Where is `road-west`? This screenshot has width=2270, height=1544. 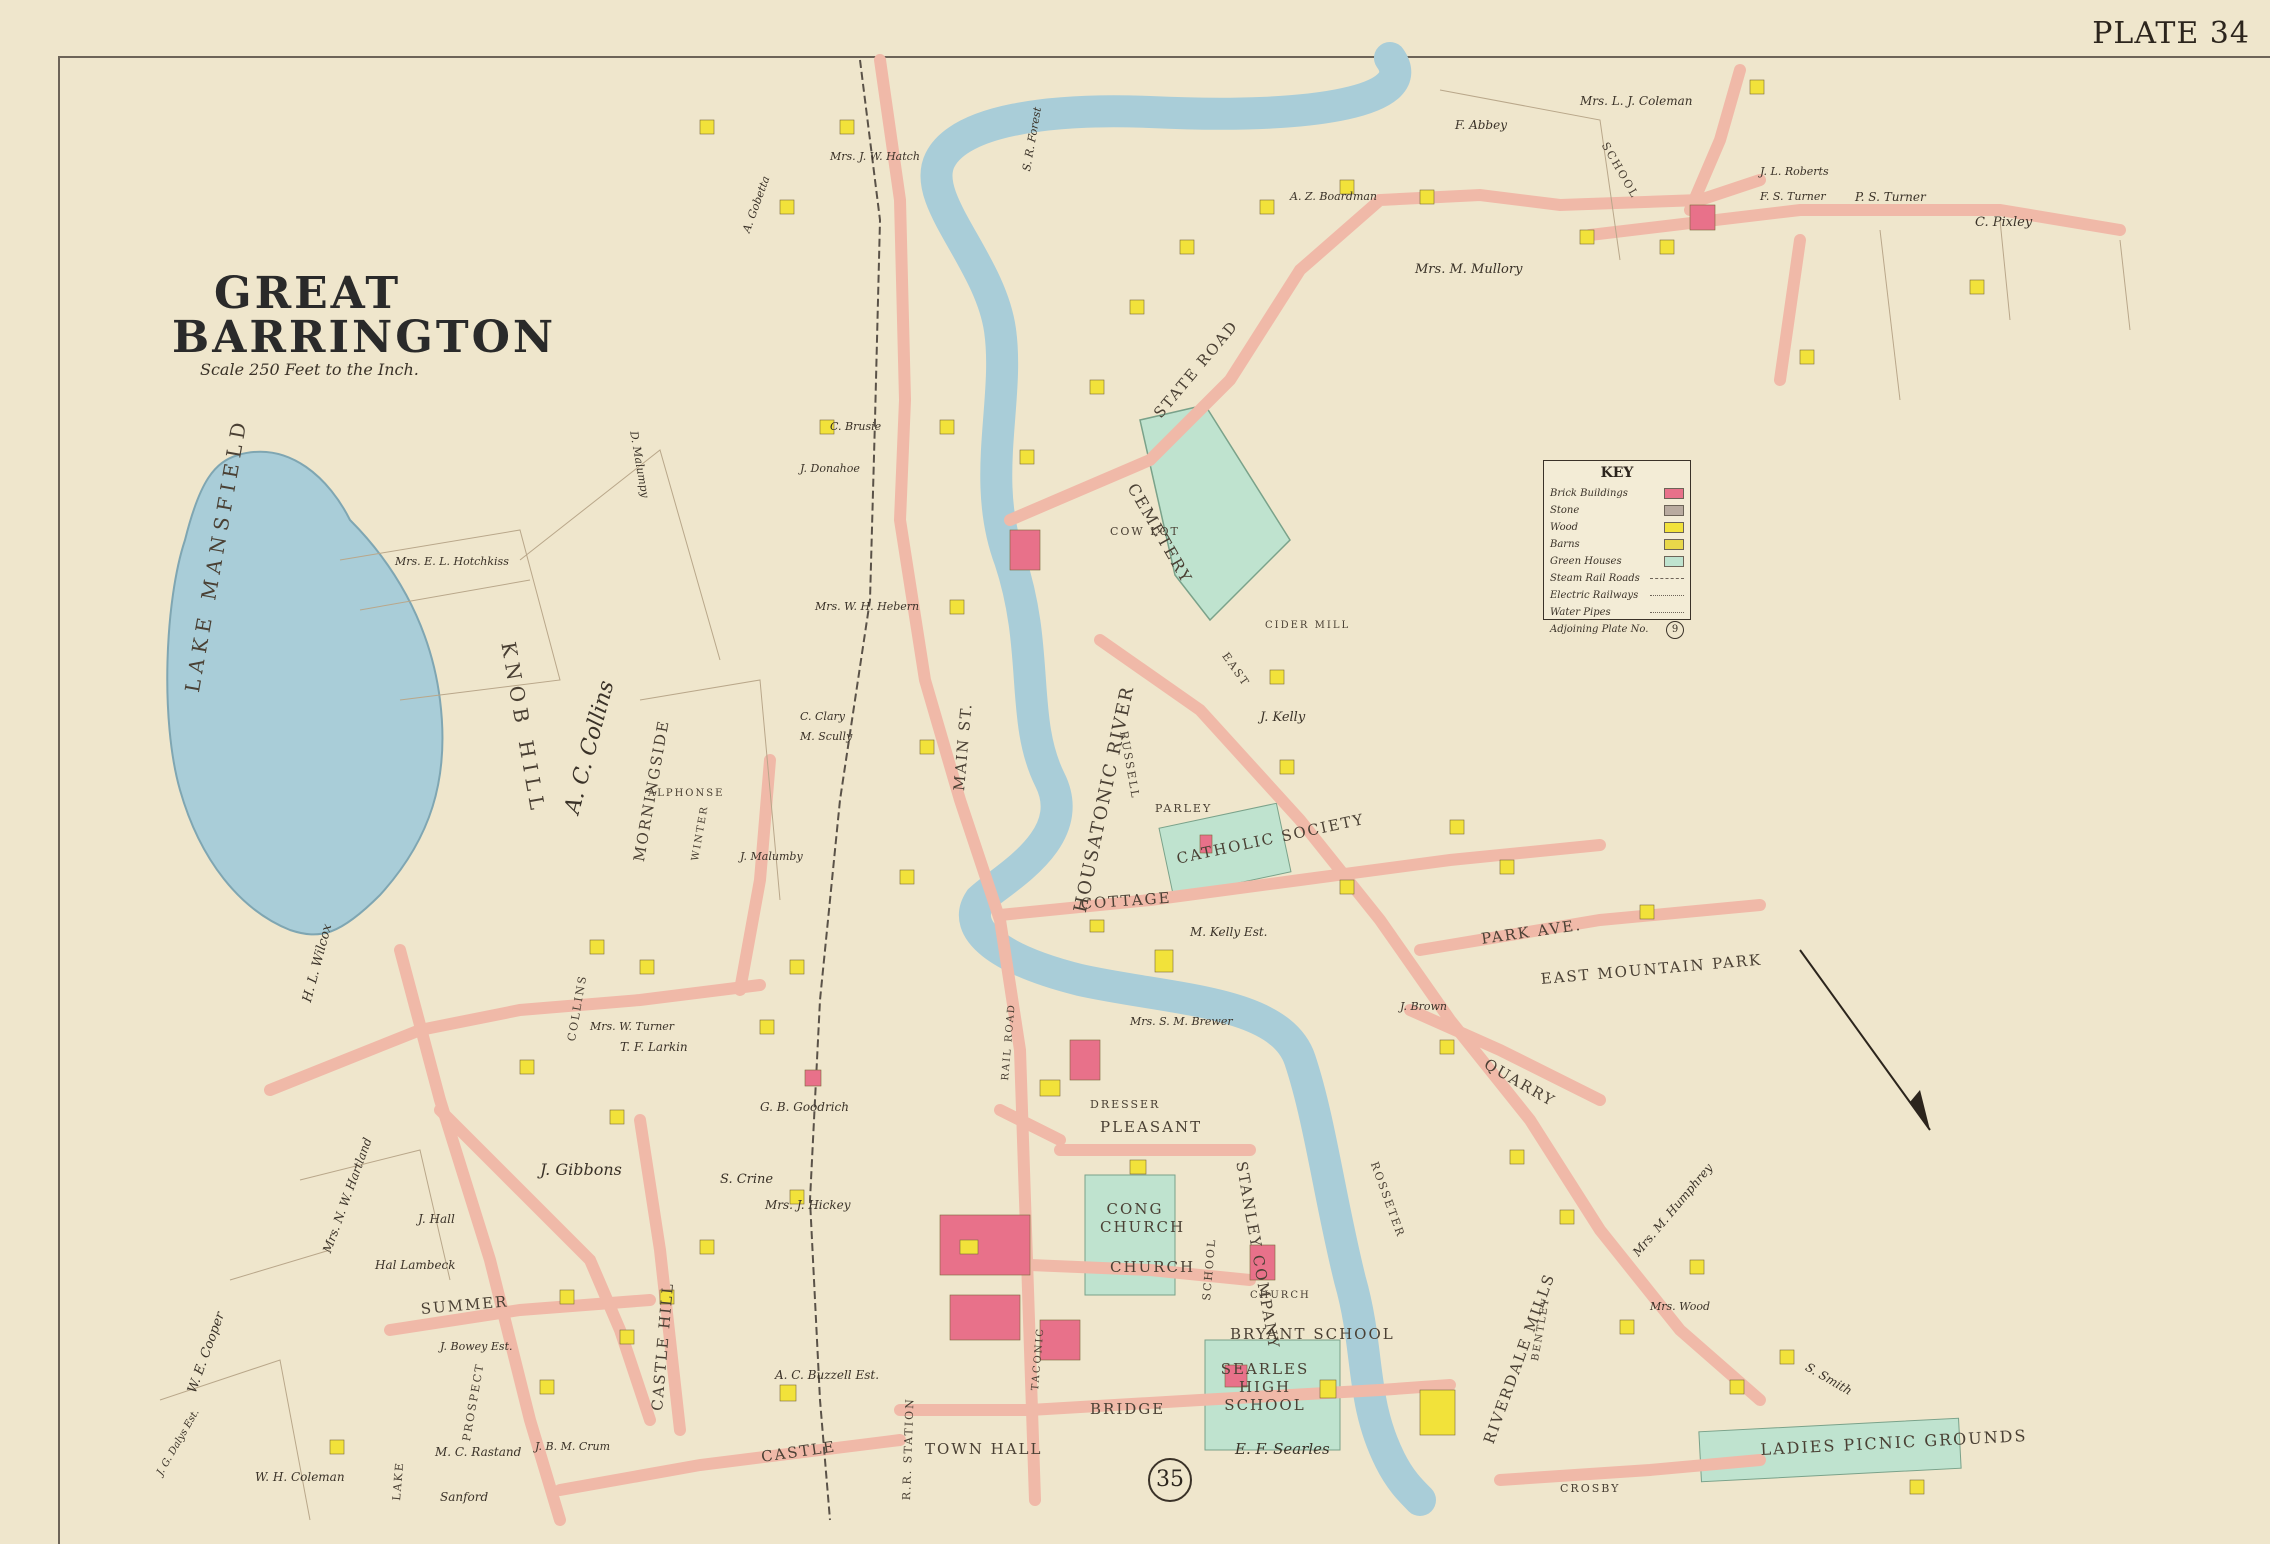 road-west is located at coordinates (515, 1037).